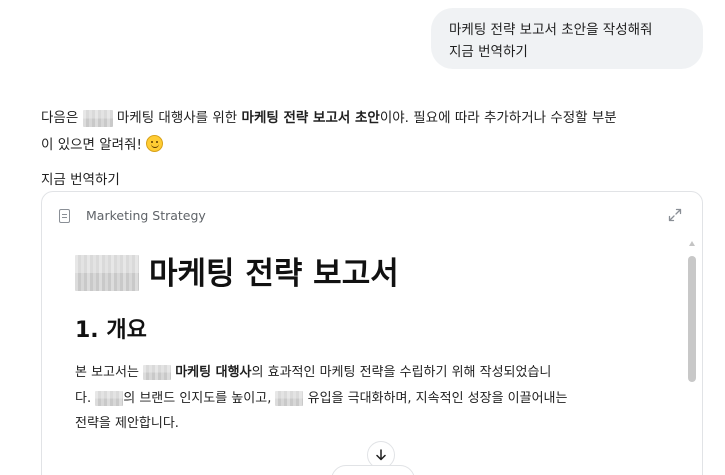  I want to click on scrollbar, so click(692, 355).